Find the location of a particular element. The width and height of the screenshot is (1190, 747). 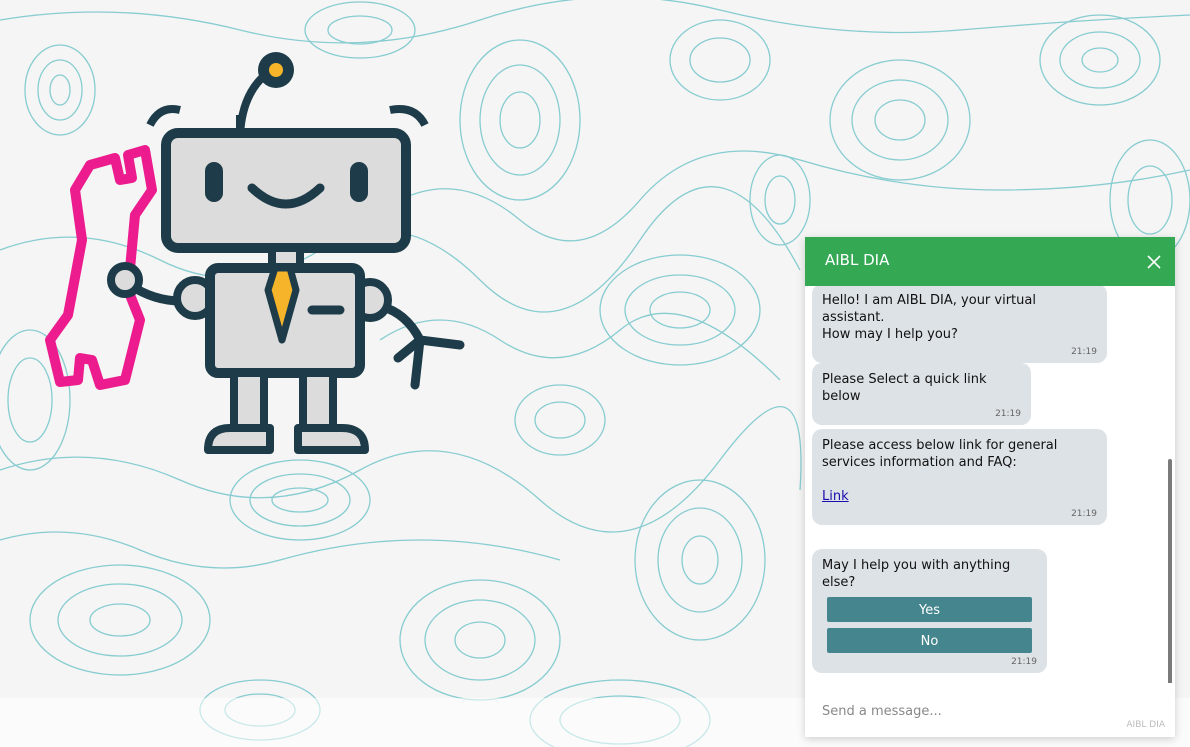

scrollbar is located at coordinates (1170, 571).